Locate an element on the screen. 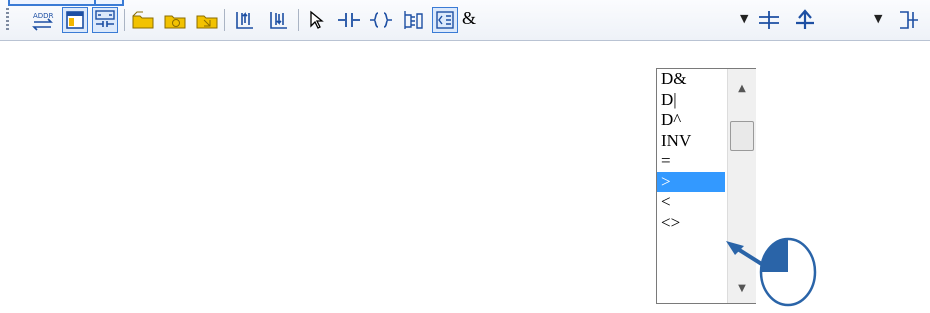 The width and height of the screenshot is (930, 313). mouse-pointer-annotation is located at coordinates (771, 272).